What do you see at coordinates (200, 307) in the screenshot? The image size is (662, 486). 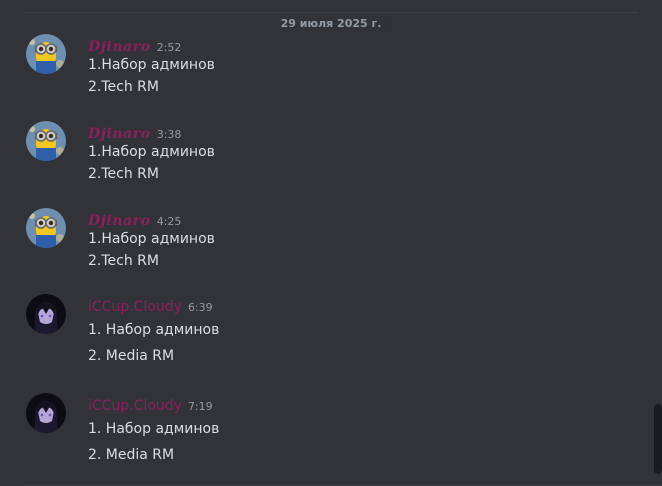 I see `timestamp: 6:39` at bounding box center [200, 307].